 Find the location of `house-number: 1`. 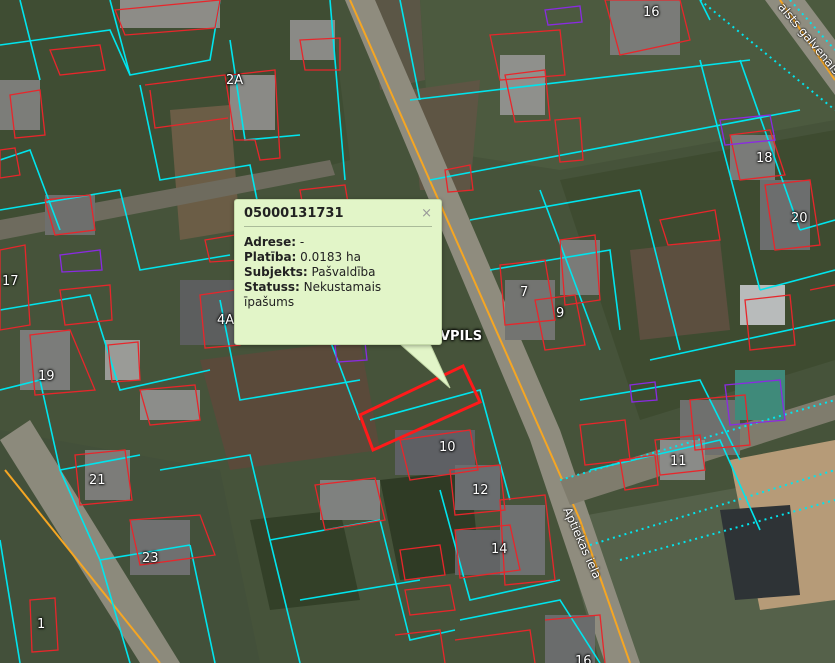

house-number: 1 is located at coordinates (41, 624).